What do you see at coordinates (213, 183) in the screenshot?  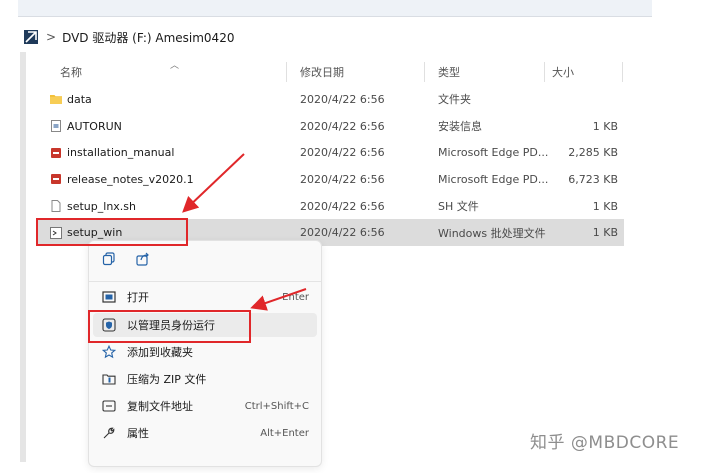 I see `arrow-to-setup-win` at bounding box center [213, 183].